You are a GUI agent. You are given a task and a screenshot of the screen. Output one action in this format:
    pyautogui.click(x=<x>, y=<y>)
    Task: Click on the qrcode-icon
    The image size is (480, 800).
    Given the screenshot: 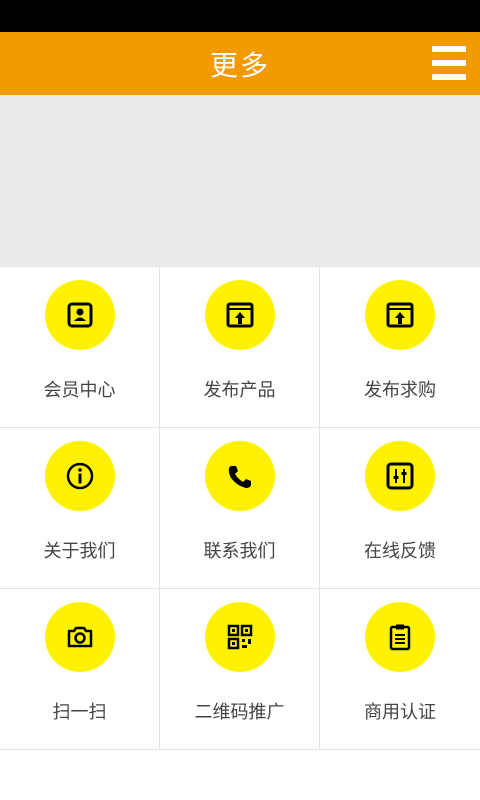 What is the action you would take?
    pyautogui.click(x=239, y=637)
    